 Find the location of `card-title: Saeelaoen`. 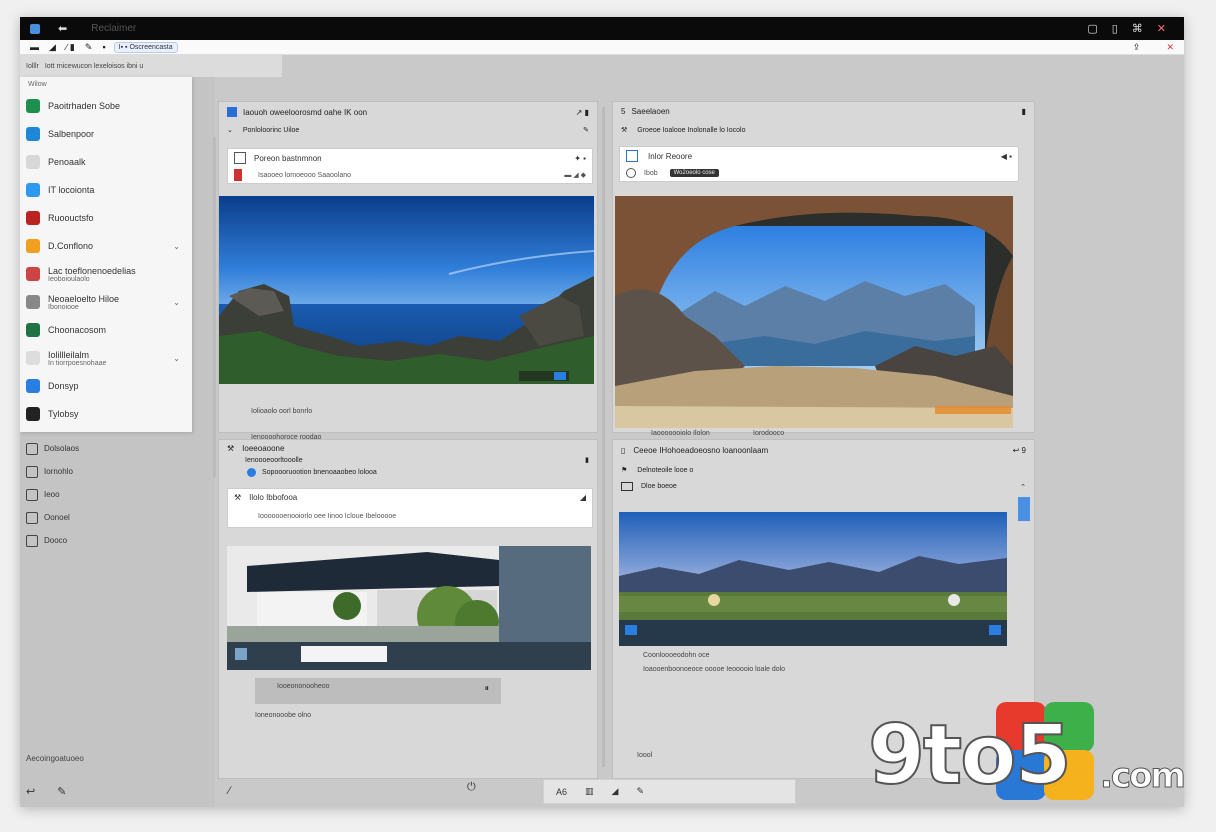

card-title: Saeelaoen is located at coordinates (650, 111).